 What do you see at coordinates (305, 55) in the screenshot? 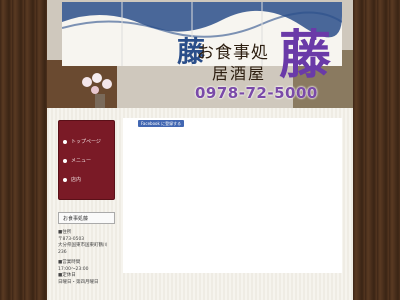
I see `logo-big-kanji: 藤` at bounding box center [305, 55].